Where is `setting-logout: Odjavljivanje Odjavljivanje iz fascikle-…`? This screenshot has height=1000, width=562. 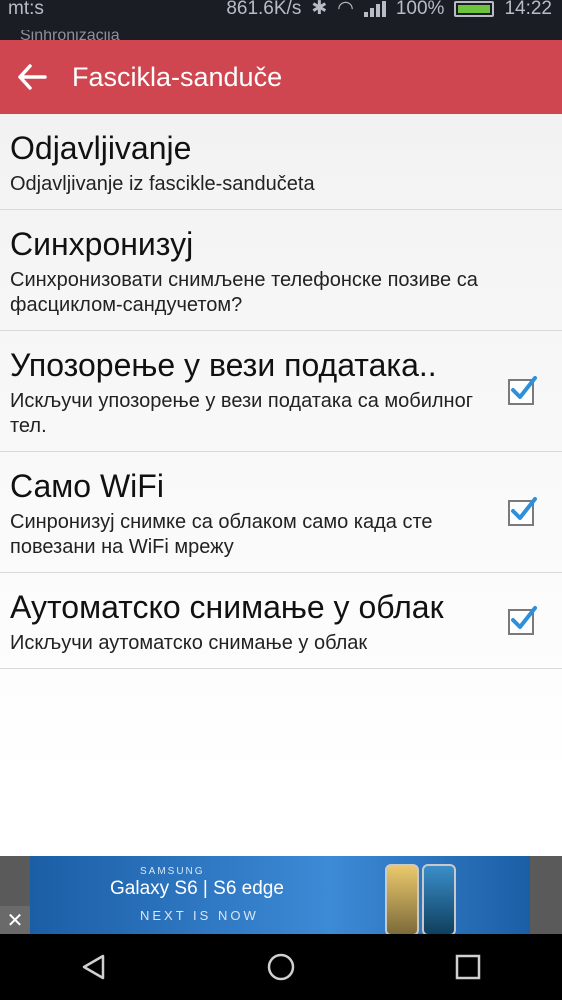 setting-logout: Odjavljivanje Odjavljivanje iz fascikle-… is located at coordinates (281, 162).